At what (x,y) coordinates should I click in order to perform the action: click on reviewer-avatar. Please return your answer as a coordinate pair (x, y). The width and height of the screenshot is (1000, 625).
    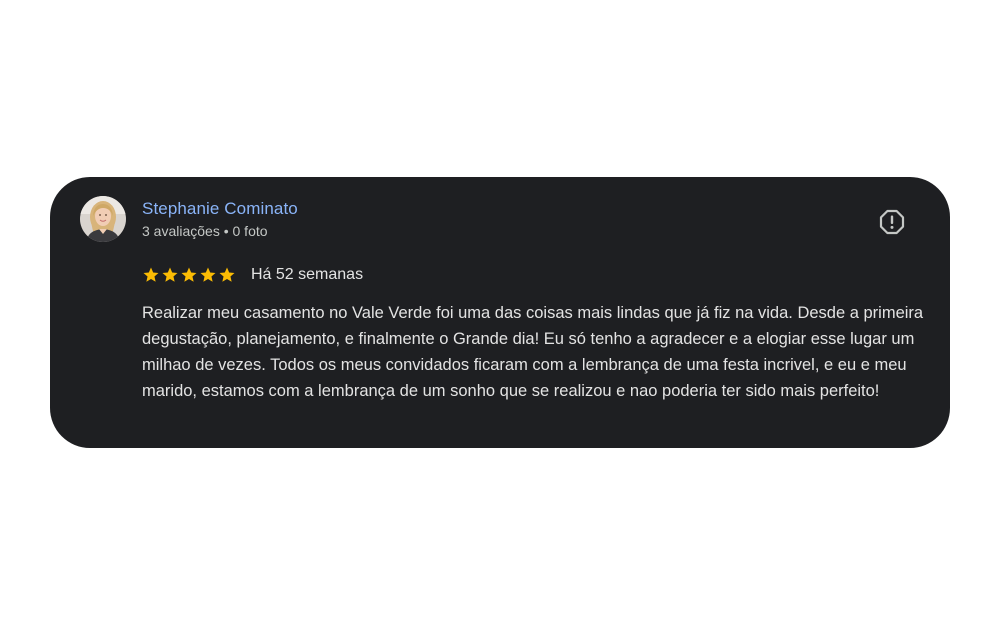
    Looking at the image, I should click on (103, 219).